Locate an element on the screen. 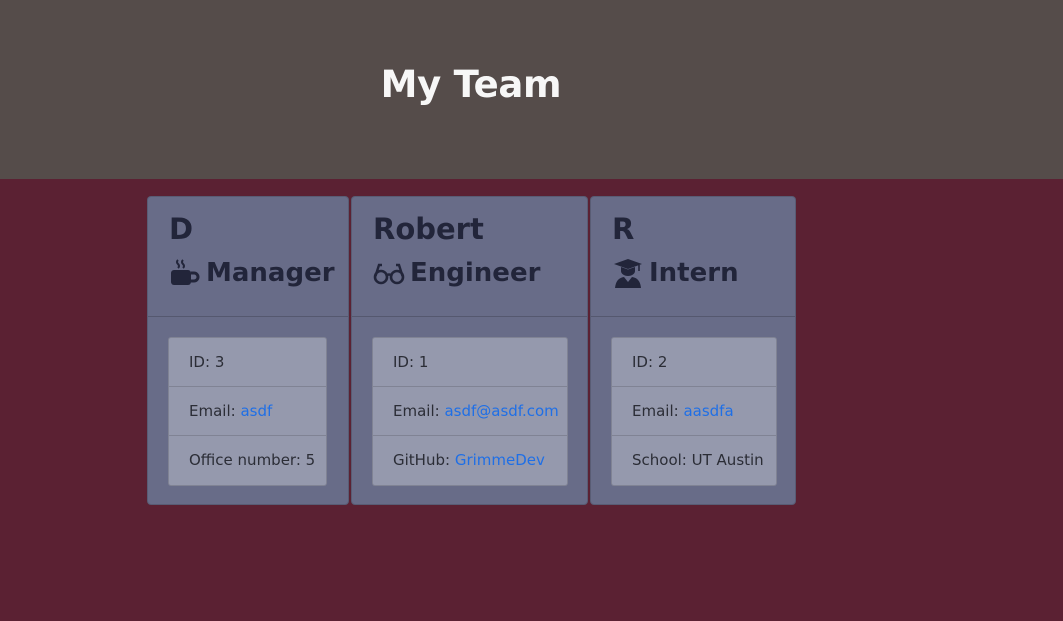 This screenshot has height=621, width=1063. id-row: ID: 1 is located at coordinates (470, 362).